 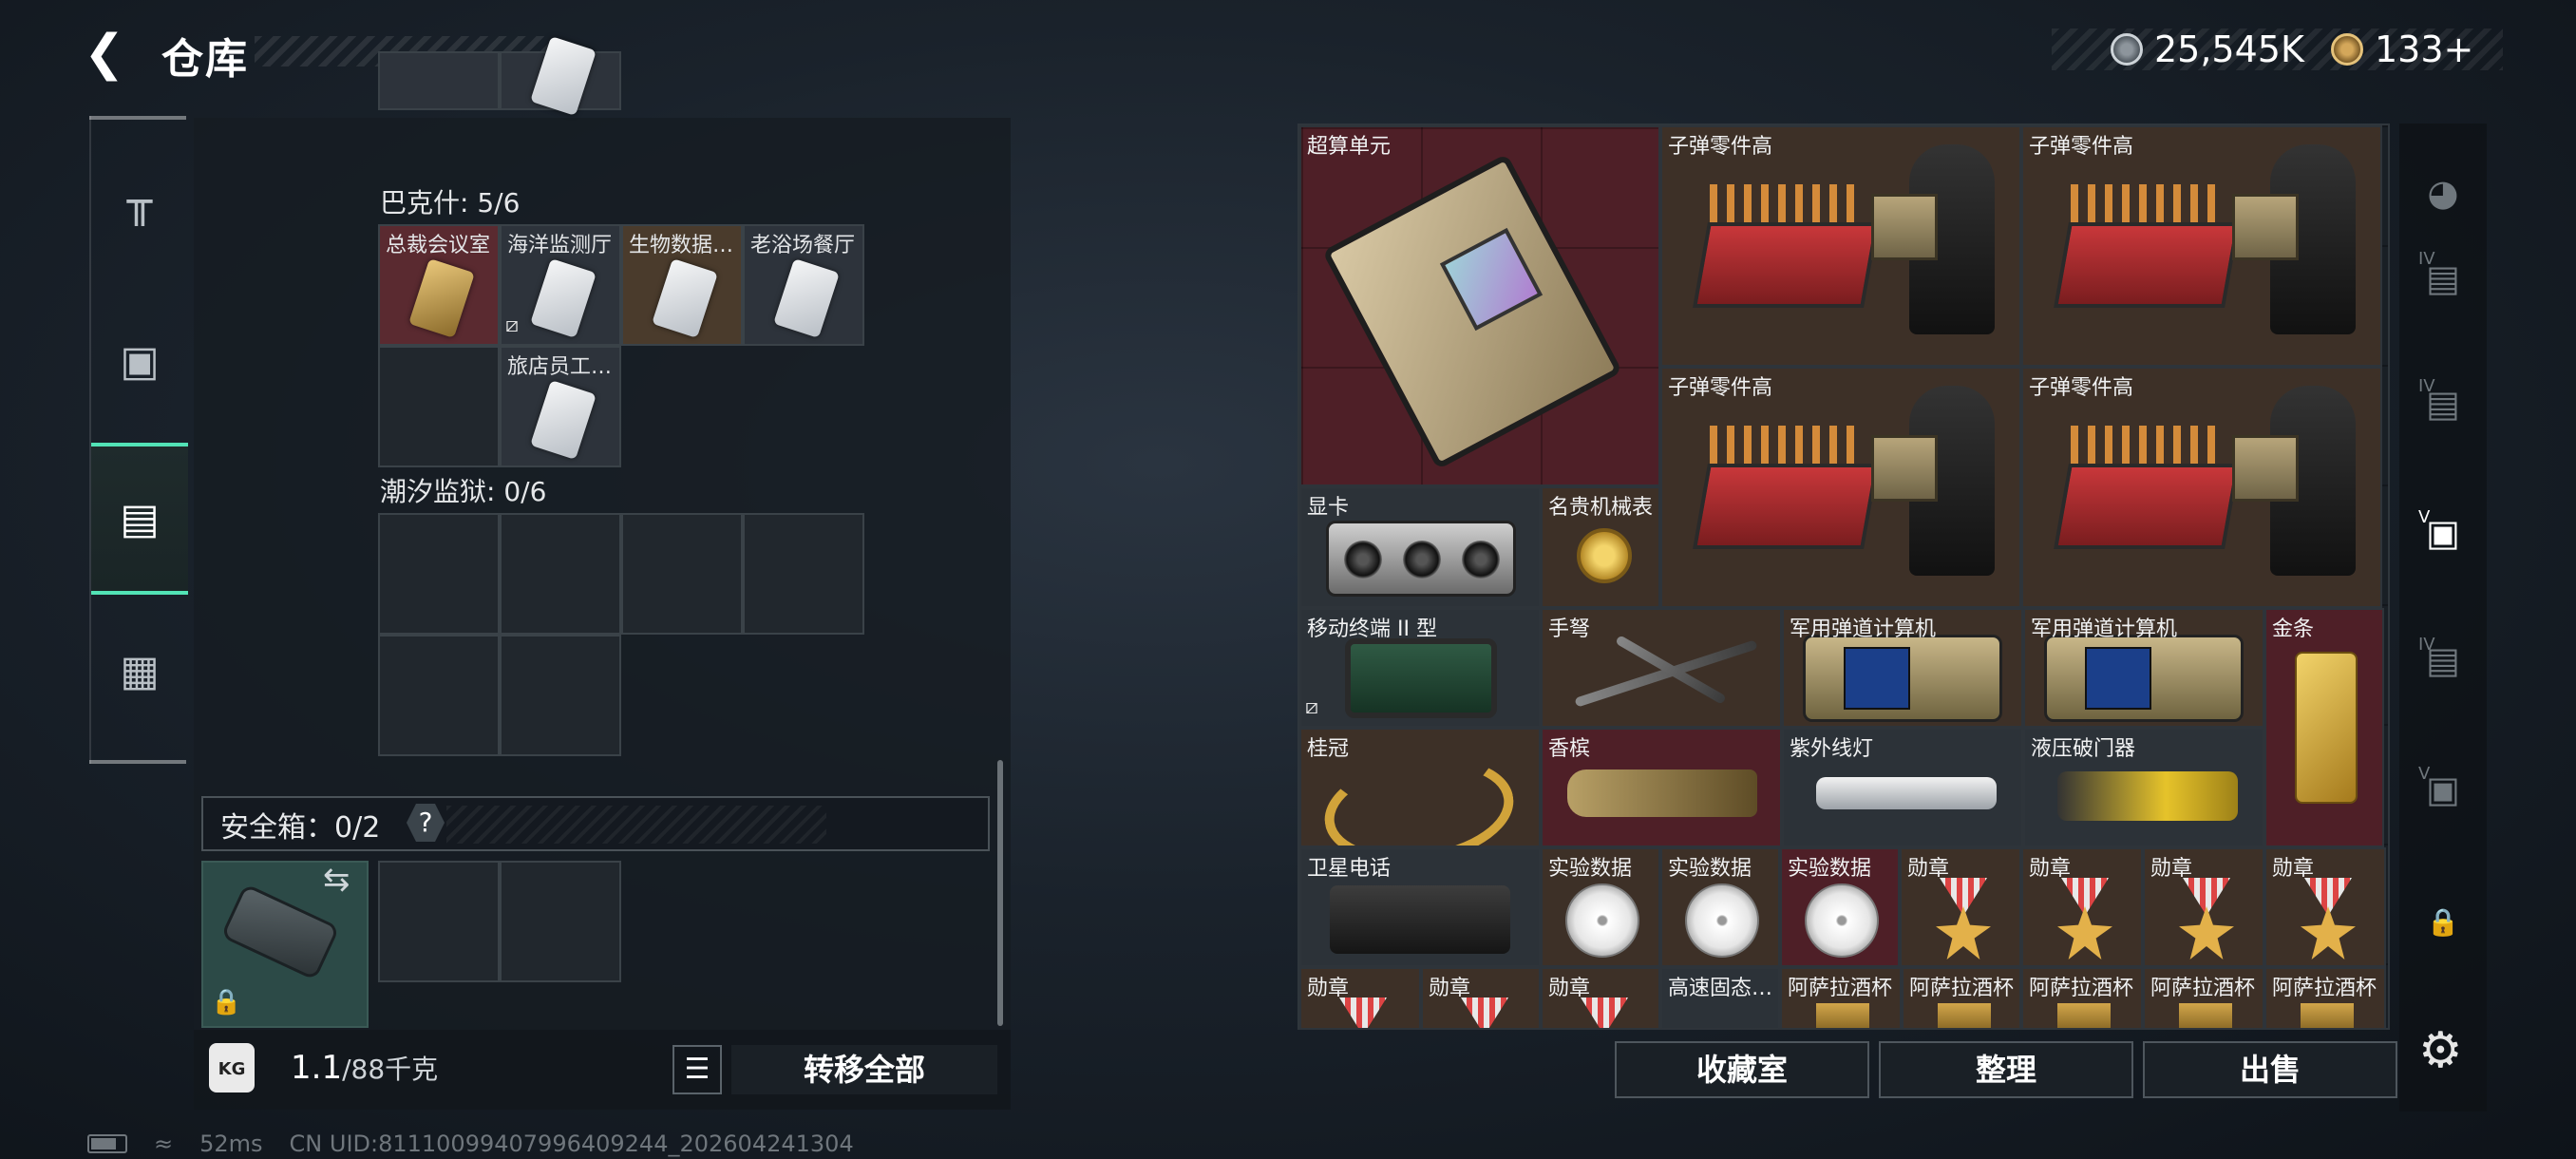 What do you see at coordinates (2147, 203) in the screenshot?
I see `bullets-icon` at bounding box center [2147, 203].